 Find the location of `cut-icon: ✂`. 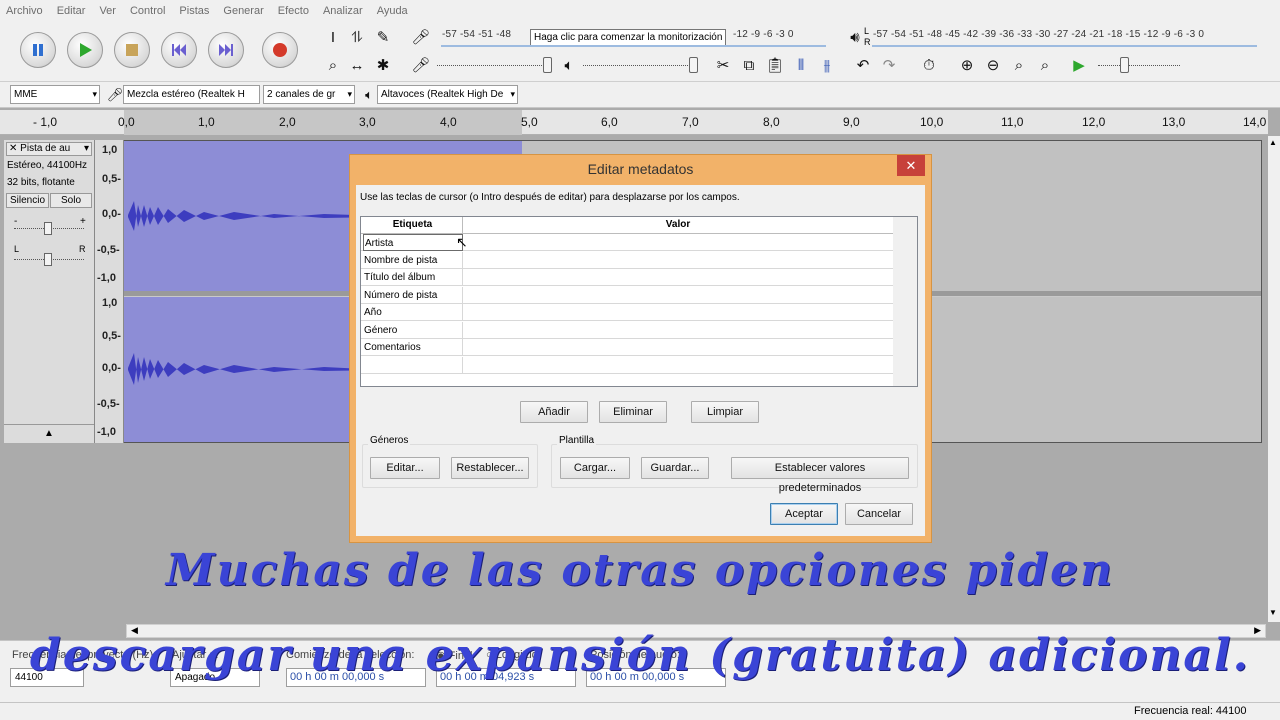

cut-icon: ✂ is located at coordinates (723, 65).